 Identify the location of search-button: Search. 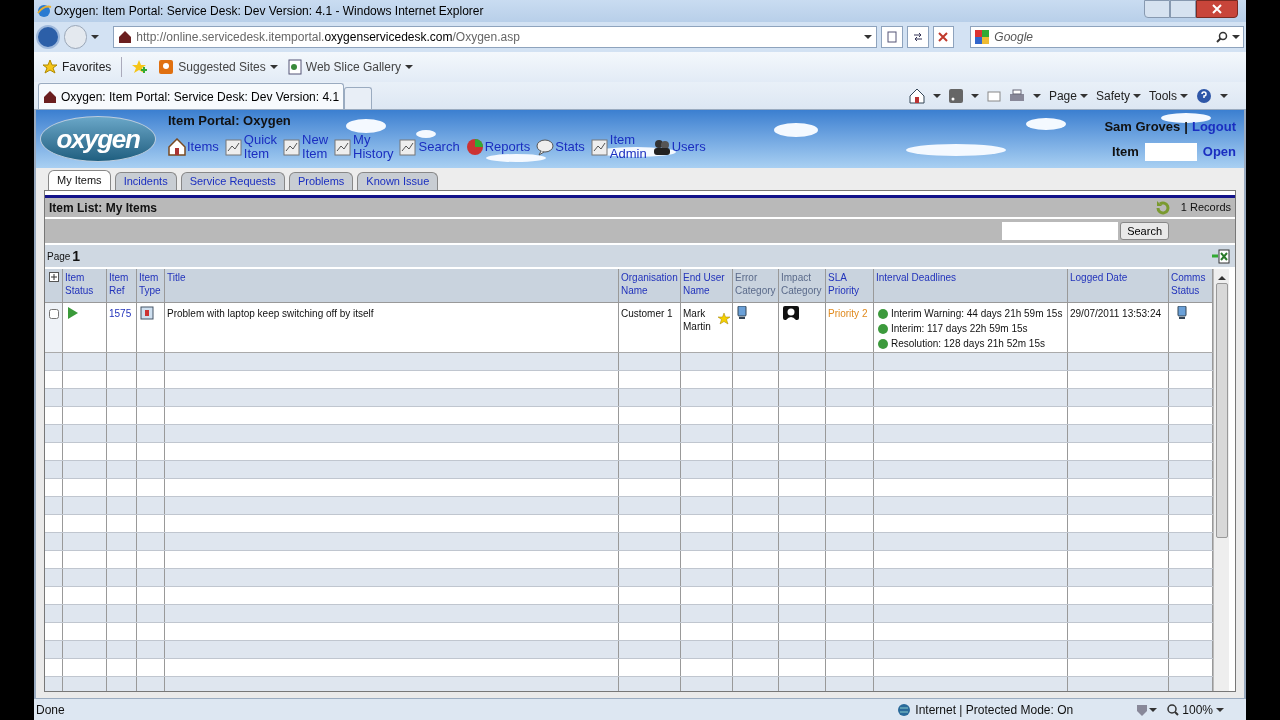
(1144, 231).